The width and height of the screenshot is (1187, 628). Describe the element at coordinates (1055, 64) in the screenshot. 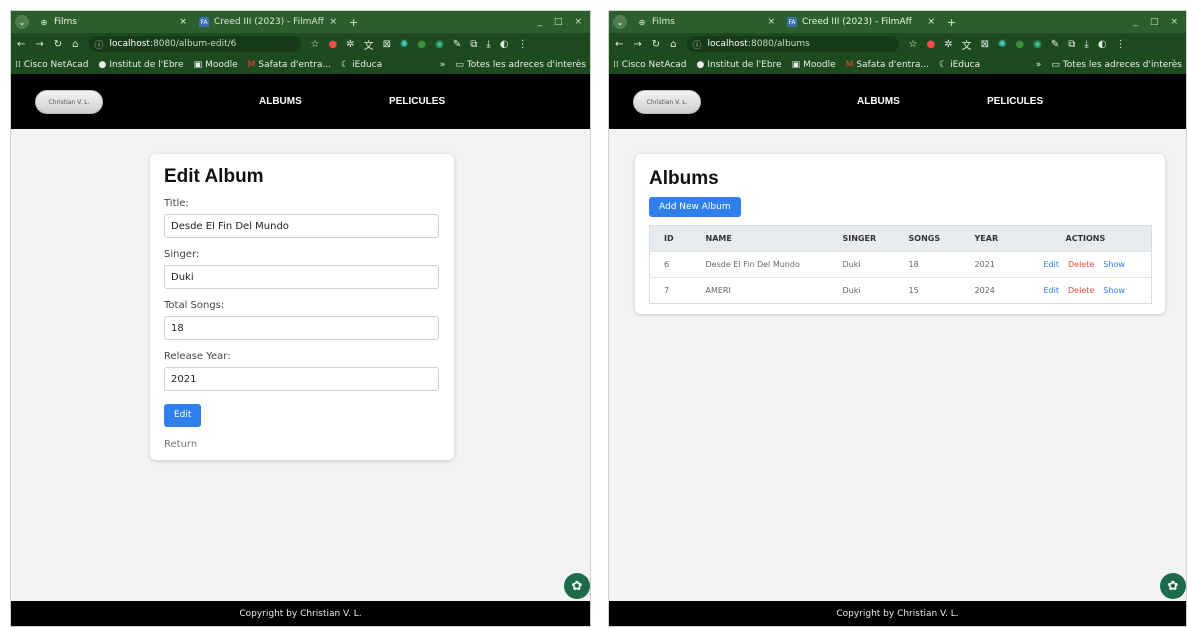

I see `folder-icon: ▭` at that location.